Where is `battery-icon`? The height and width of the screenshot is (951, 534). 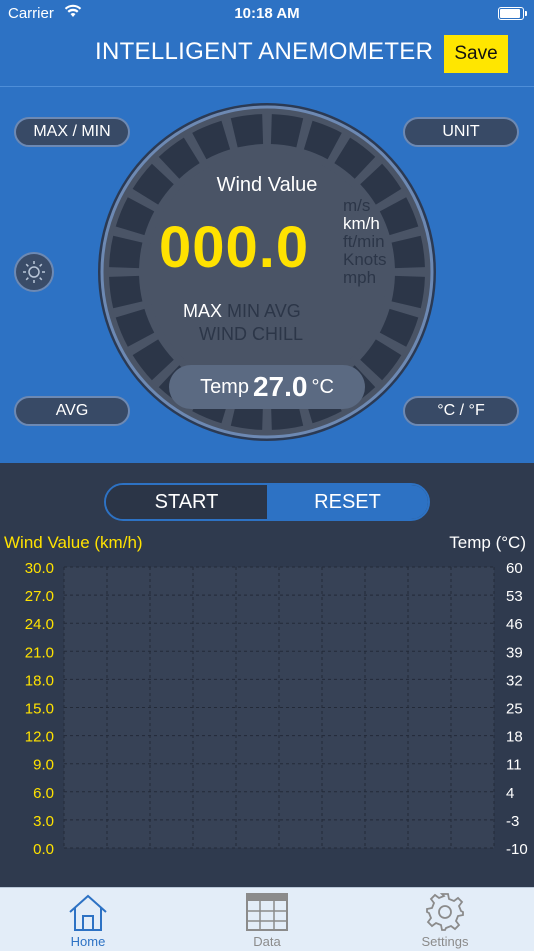
battery-icon is located at coordinates (512, 13).